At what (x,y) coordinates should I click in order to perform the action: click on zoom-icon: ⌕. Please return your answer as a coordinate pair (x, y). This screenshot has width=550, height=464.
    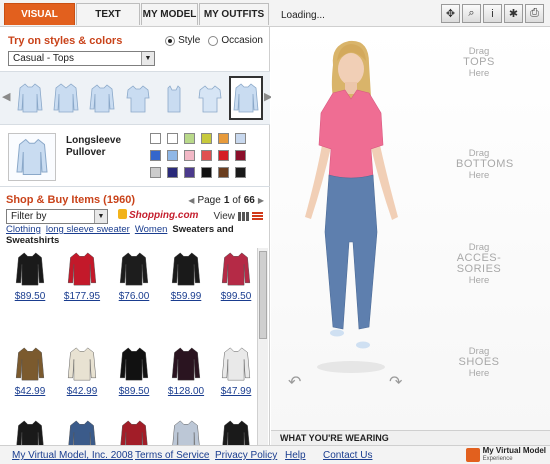
    Looking at the image, I should click on (471, 13).